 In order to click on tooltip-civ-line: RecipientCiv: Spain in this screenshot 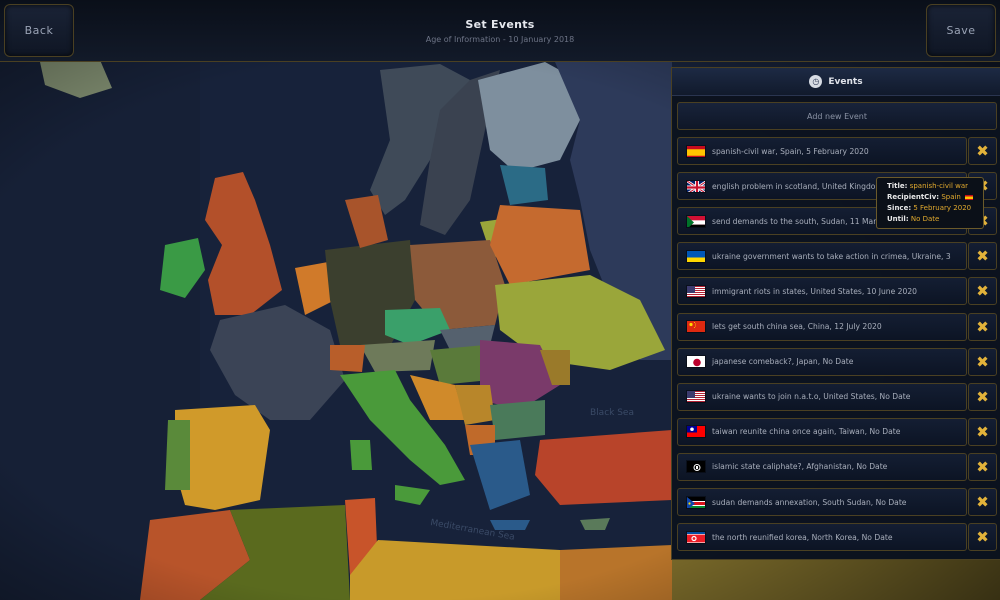, I will do `click(935, 197)`.